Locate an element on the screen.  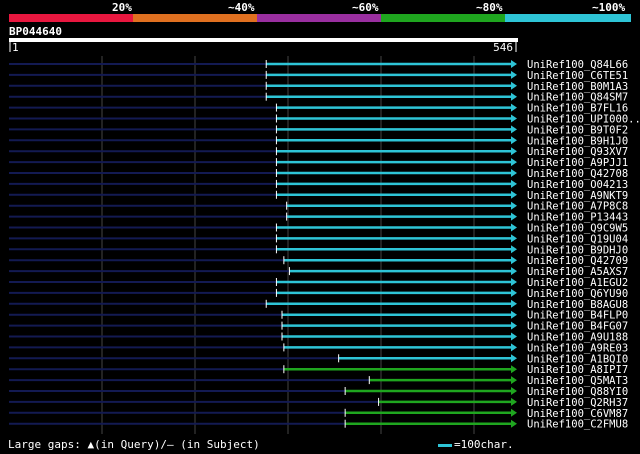
query-start-label: 1 is located at coordinates (15, 47).